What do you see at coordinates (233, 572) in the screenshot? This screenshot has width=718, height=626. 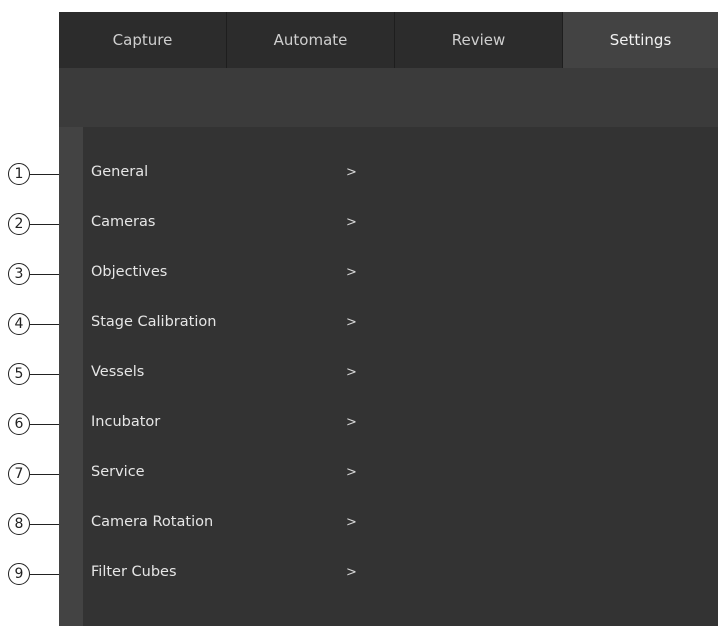 I see `settings-item-filter-cubes: Filter Cubes >` at bounding box center [233, 572].